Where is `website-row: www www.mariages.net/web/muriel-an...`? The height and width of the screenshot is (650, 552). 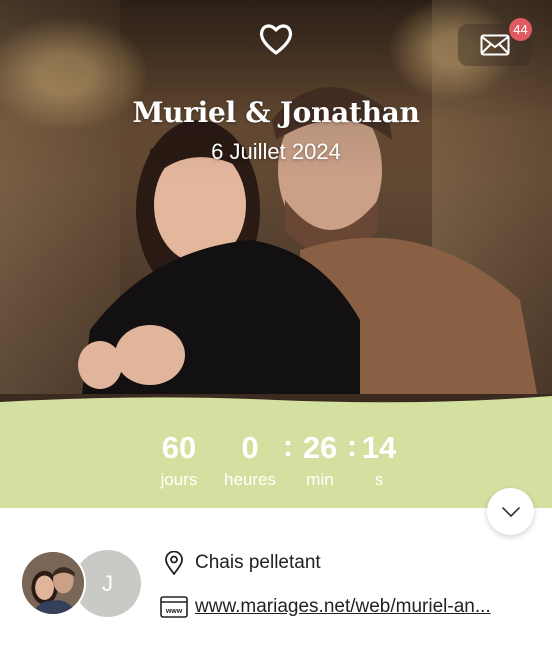 website-row: www www.mariages.net/web/muriel-an... is located at coordinates (325, 607).